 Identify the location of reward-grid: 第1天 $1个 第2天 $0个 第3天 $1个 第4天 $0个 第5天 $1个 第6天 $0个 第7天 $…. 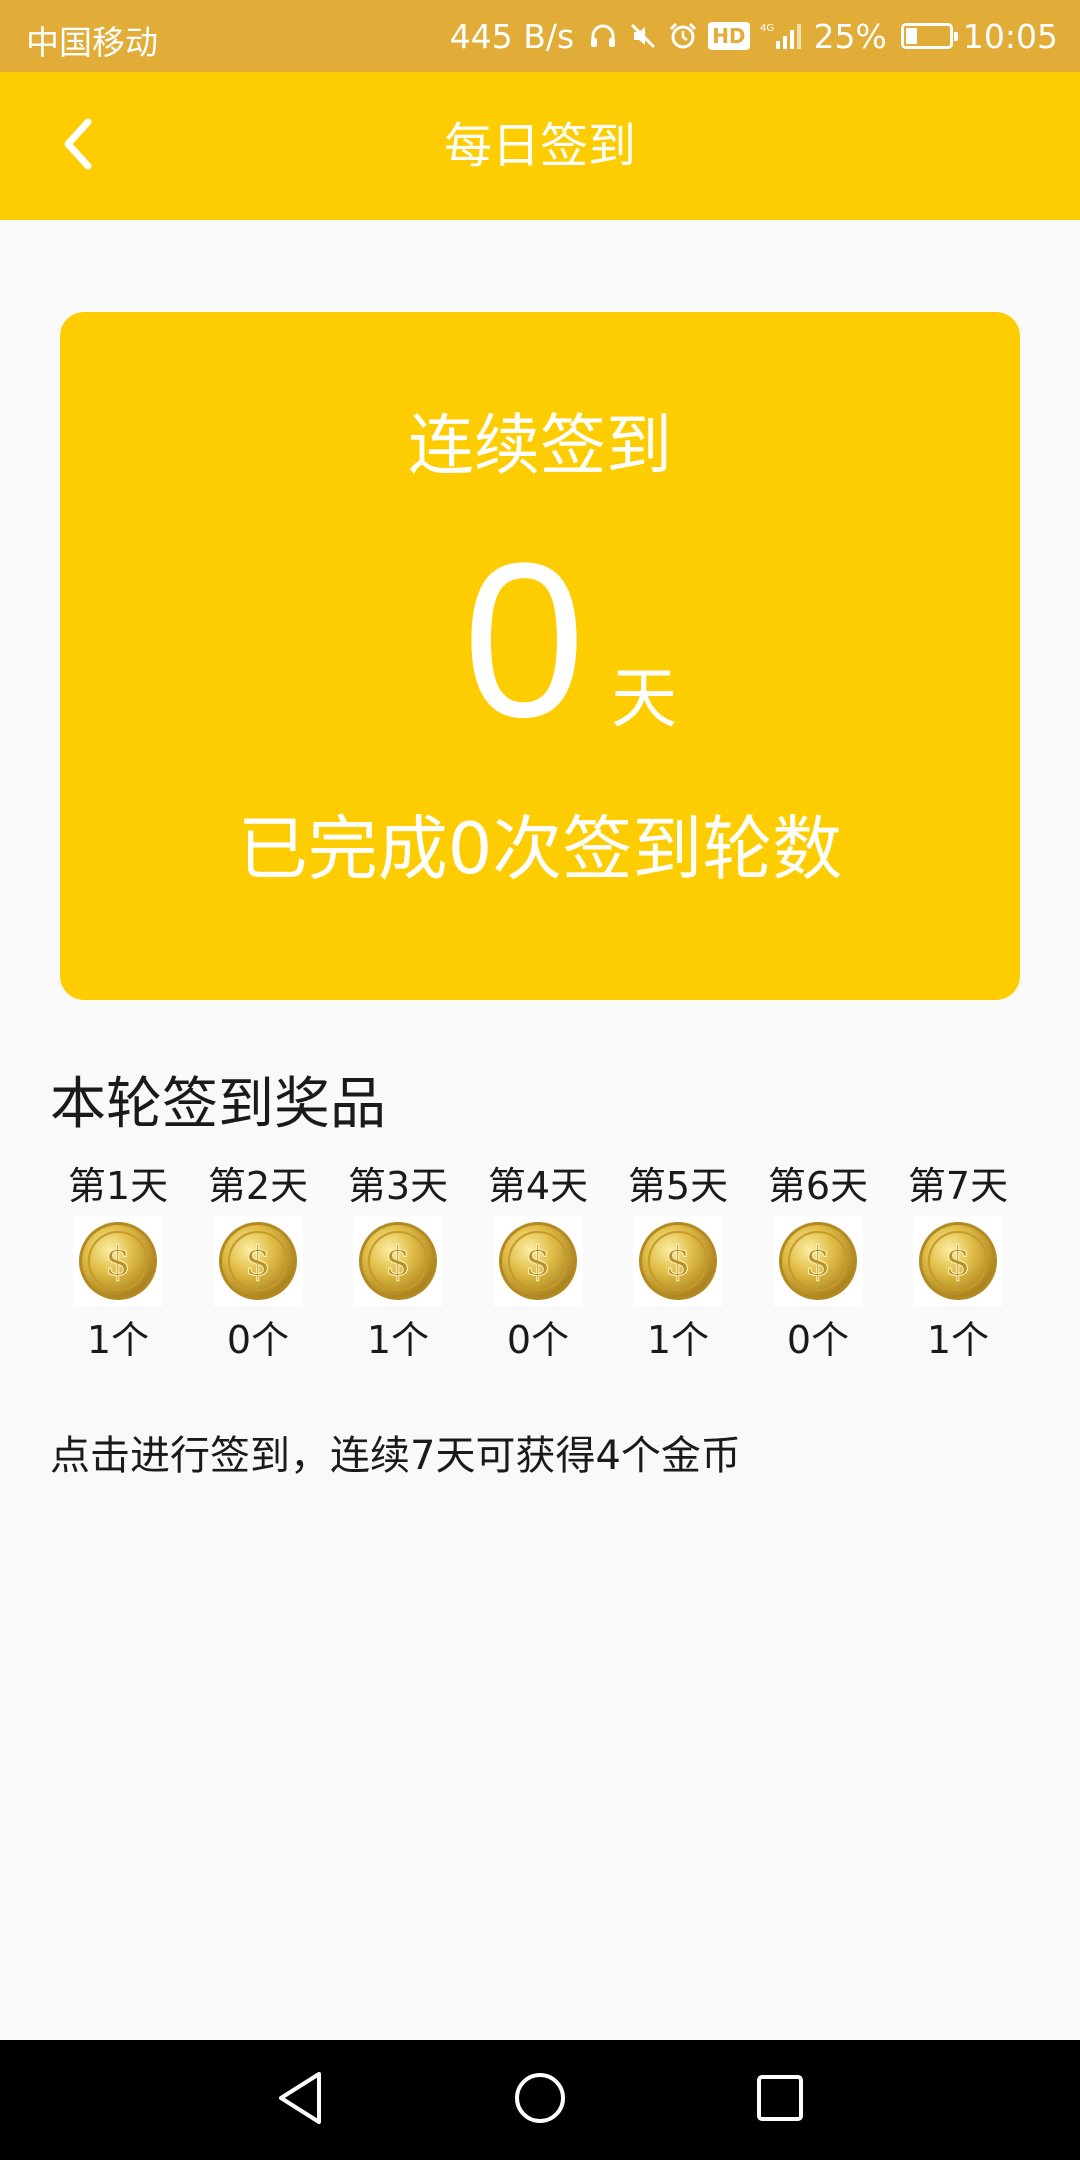
(538, 1263).